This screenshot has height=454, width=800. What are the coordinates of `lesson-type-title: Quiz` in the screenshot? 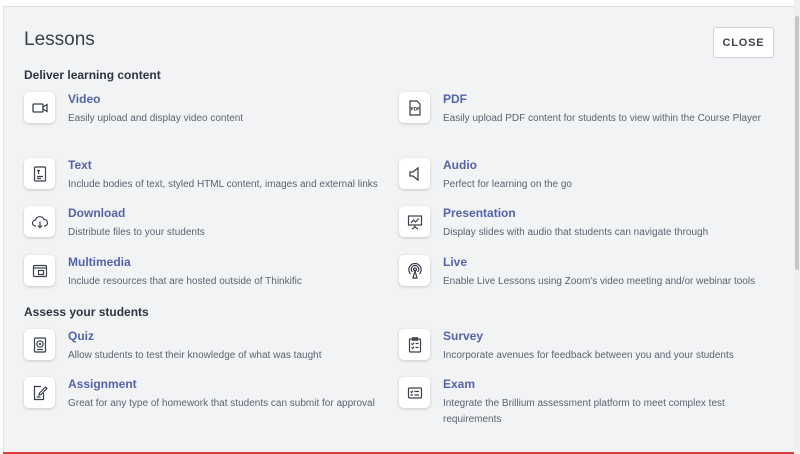 It's located at (81, 336).